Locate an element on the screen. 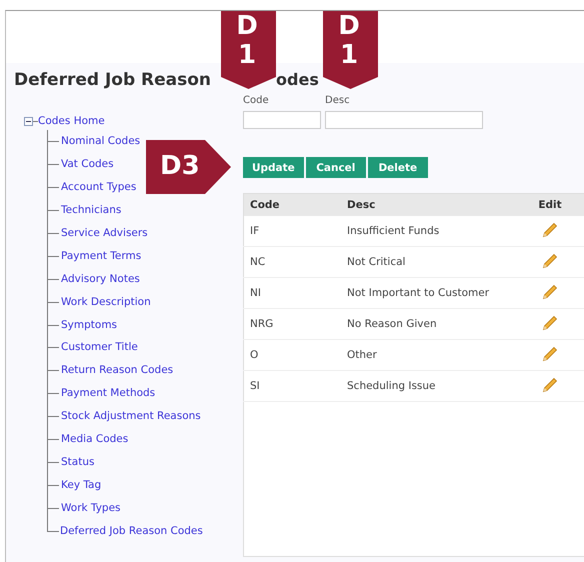  tree-item: Return Reason Codes is located at coordinates (117, 370).